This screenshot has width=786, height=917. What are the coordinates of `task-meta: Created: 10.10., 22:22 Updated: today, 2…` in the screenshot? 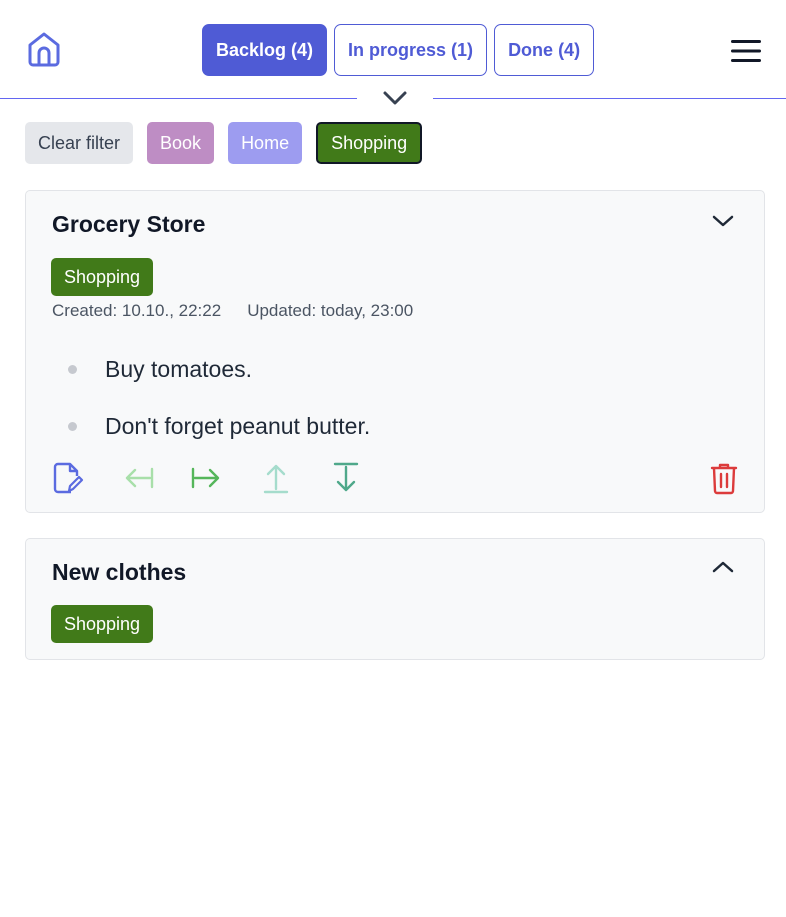 It's located at (232, 311).